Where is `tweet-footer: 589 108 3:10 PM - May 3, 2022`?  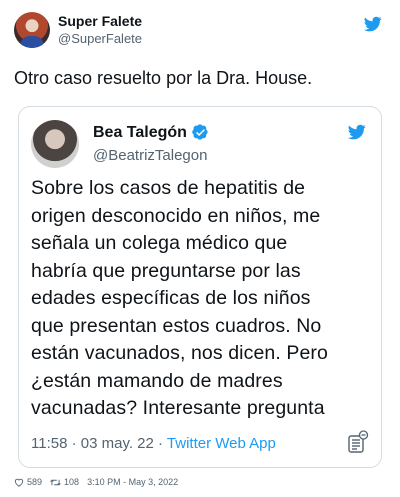 tweet-footer: 589 108 3:10 PM - May 3, 2022 is located at coordinates (96, 482).